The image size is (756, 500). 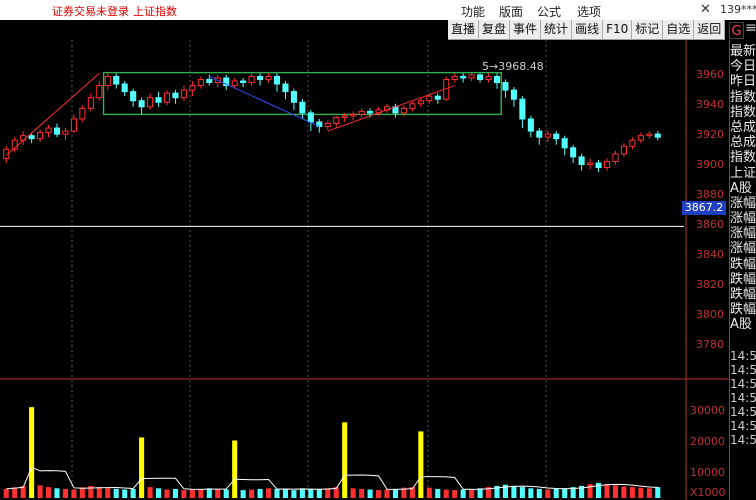 I want to click on menu-function: 功能, so click(x=473, y=11).